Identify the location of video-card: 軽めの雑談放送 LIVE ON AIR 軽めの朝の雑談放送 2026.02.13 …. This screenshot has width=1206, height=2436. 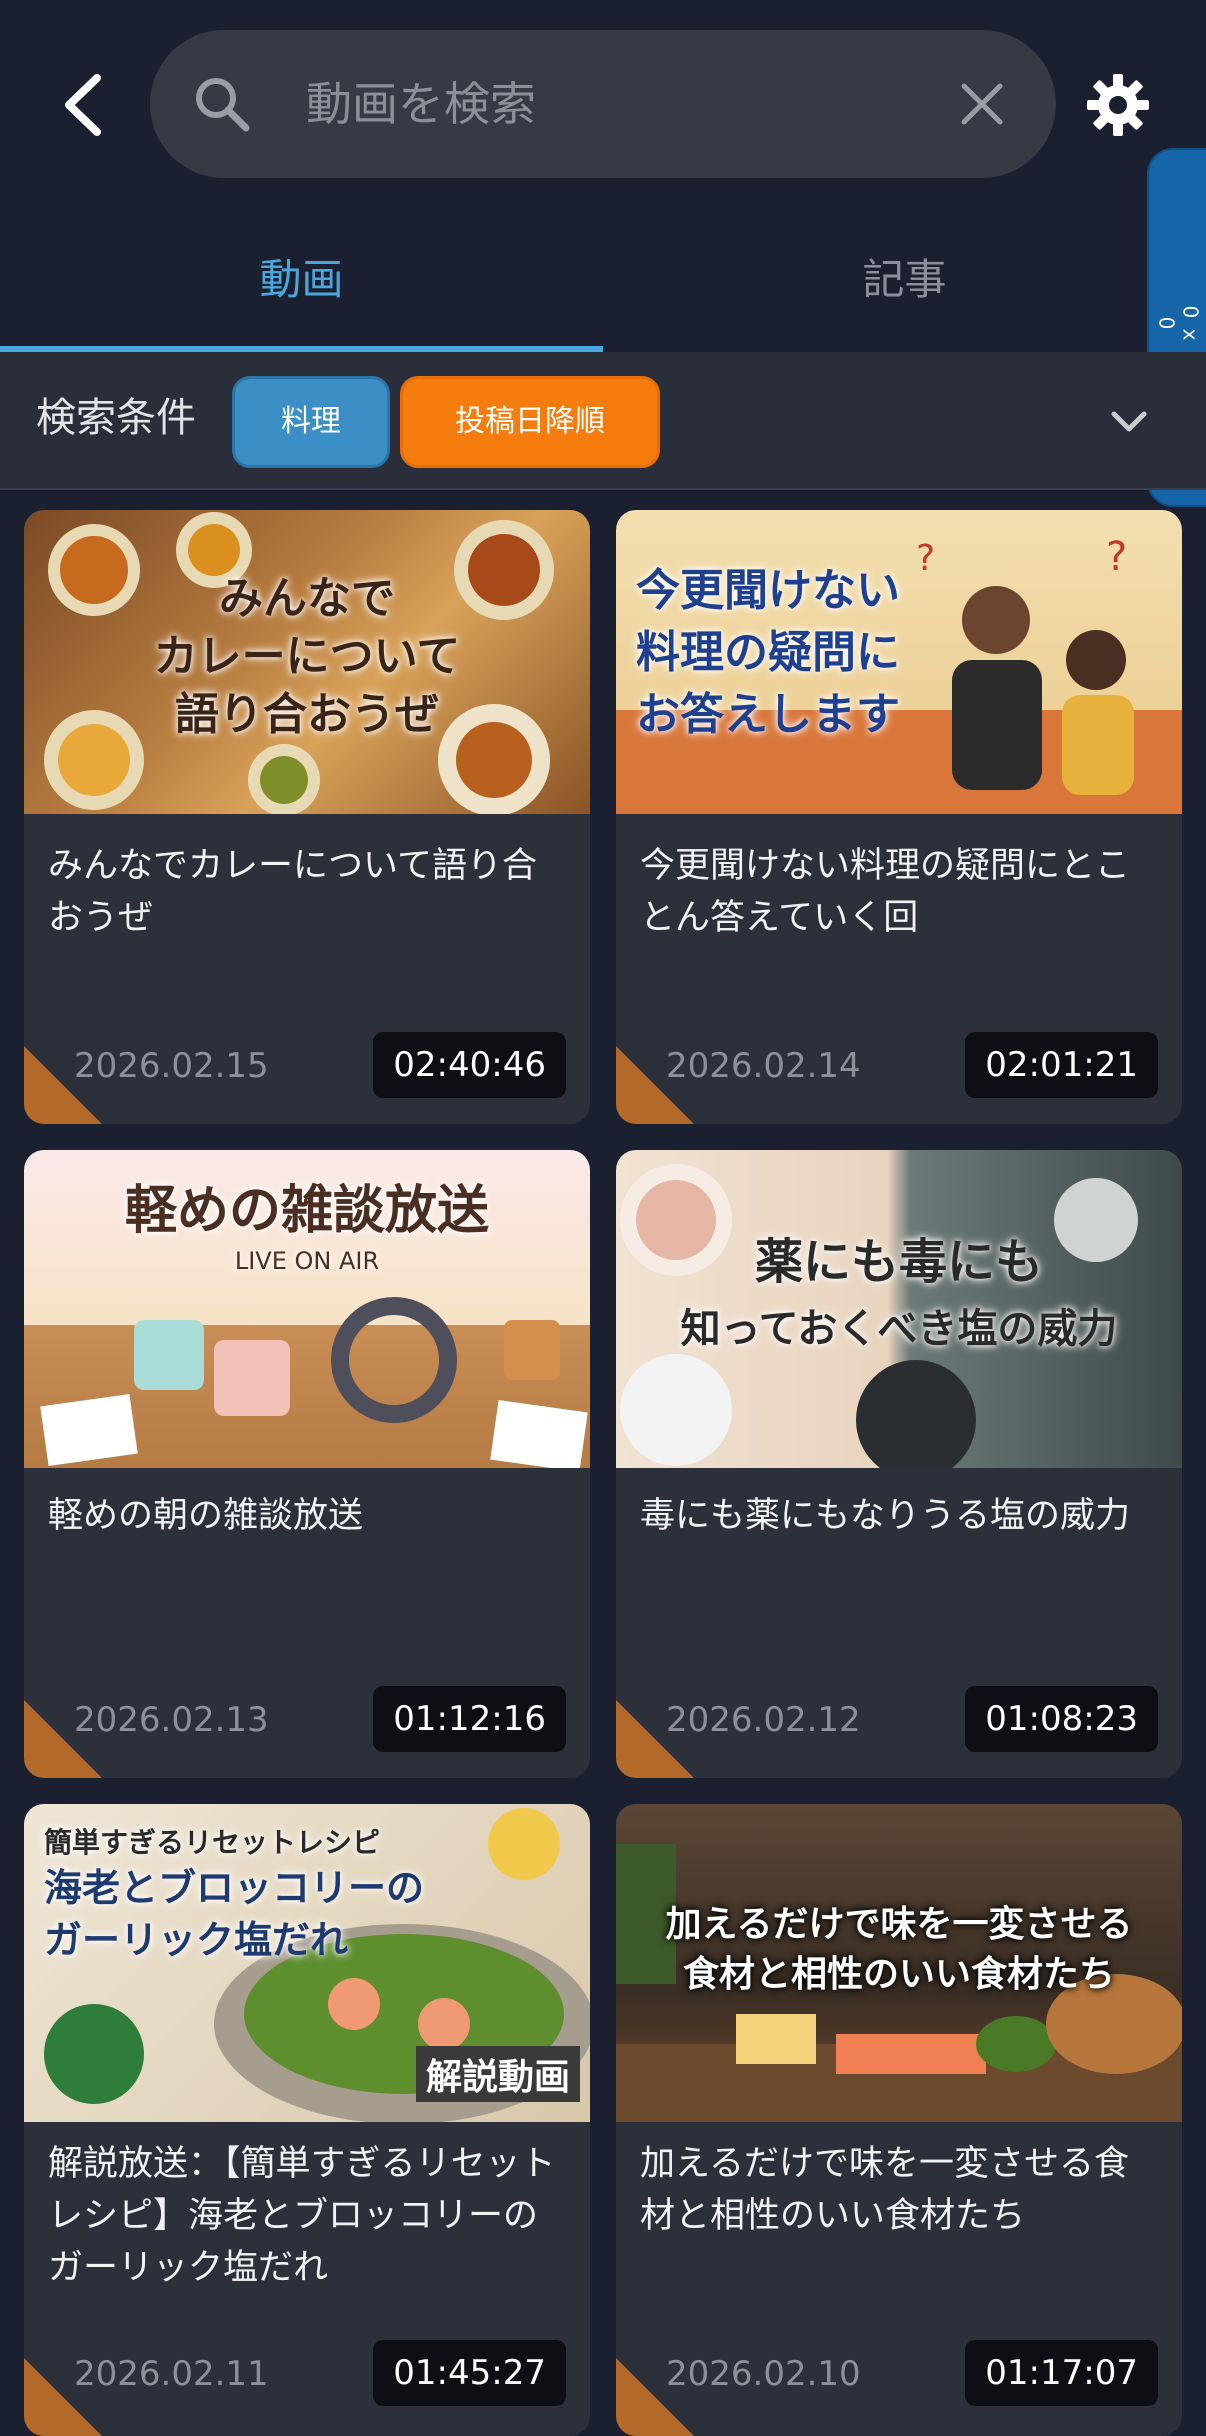
(307, 1464).